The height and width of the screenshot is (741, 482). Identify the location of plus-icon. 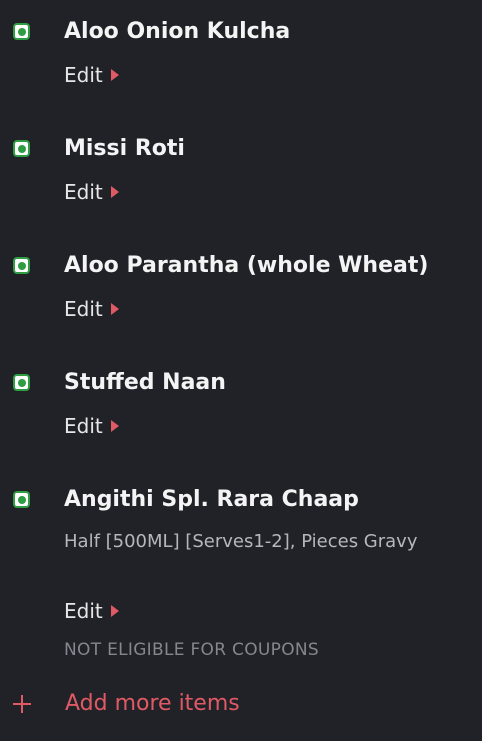
(22, 704).